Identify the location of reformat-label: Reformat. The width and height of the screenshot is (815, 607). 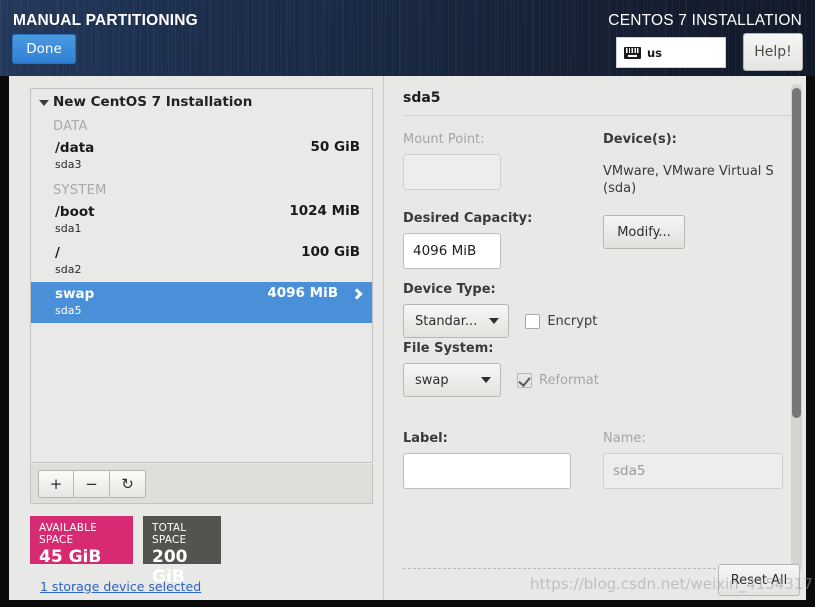
(569, 380).